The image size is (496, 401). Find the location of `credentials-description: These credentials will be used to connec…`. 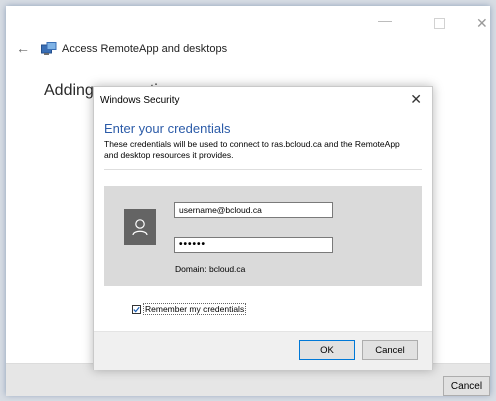

credentials-description: These credentials will be used to connec… is located at coordinates (252, 149).